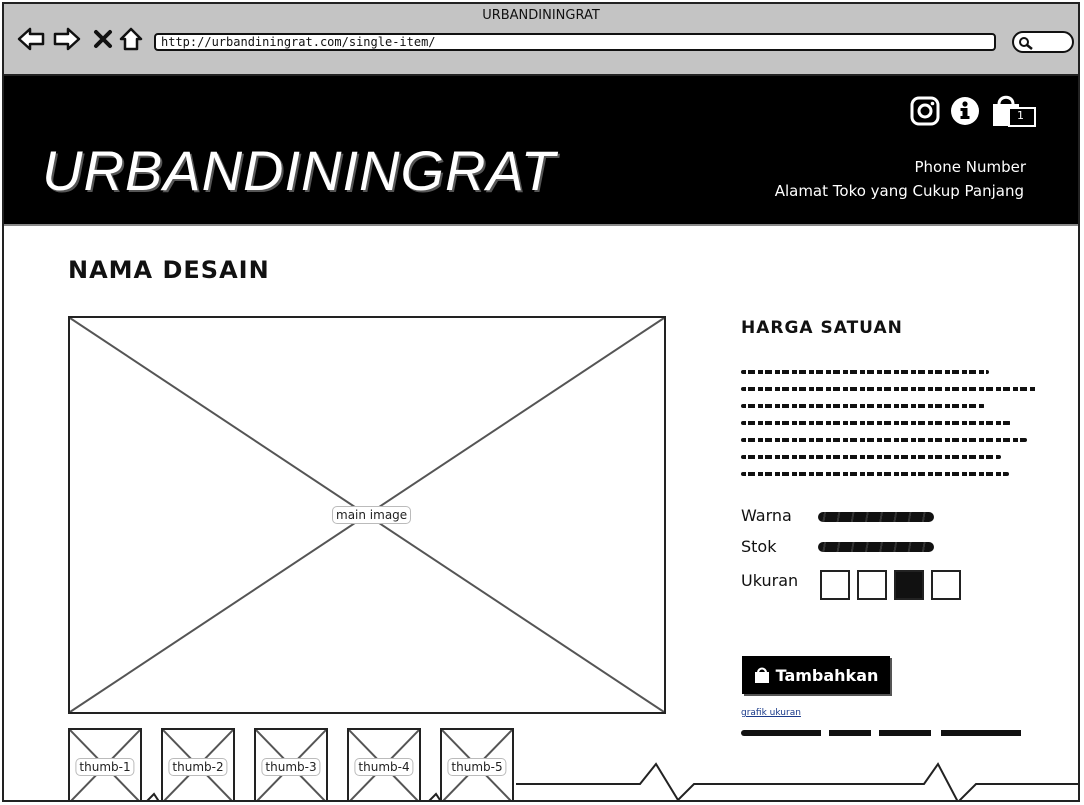  I want to click on close-icon, so click(103, 39).